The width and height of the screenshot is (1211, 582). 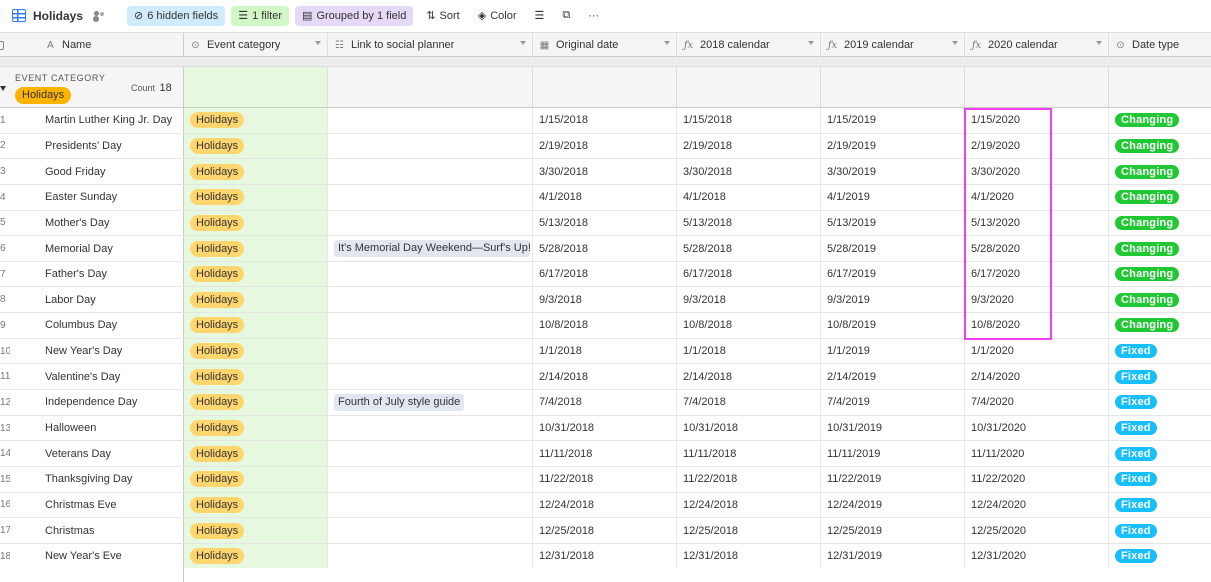 What do you see at coordinates (749, 505) in the screenshot?
I see `cell-2018-calendar: 12/24/2018` at bounding box center [749, 505].